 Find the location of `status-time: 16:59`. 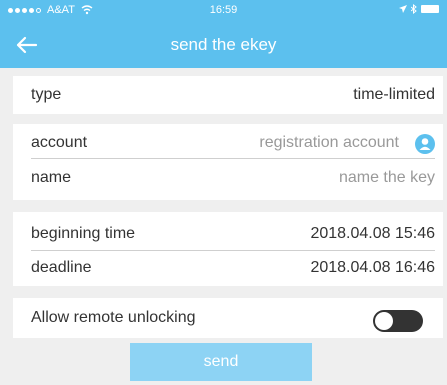

status-time: 16:59 is located at coordinates (223, 10).